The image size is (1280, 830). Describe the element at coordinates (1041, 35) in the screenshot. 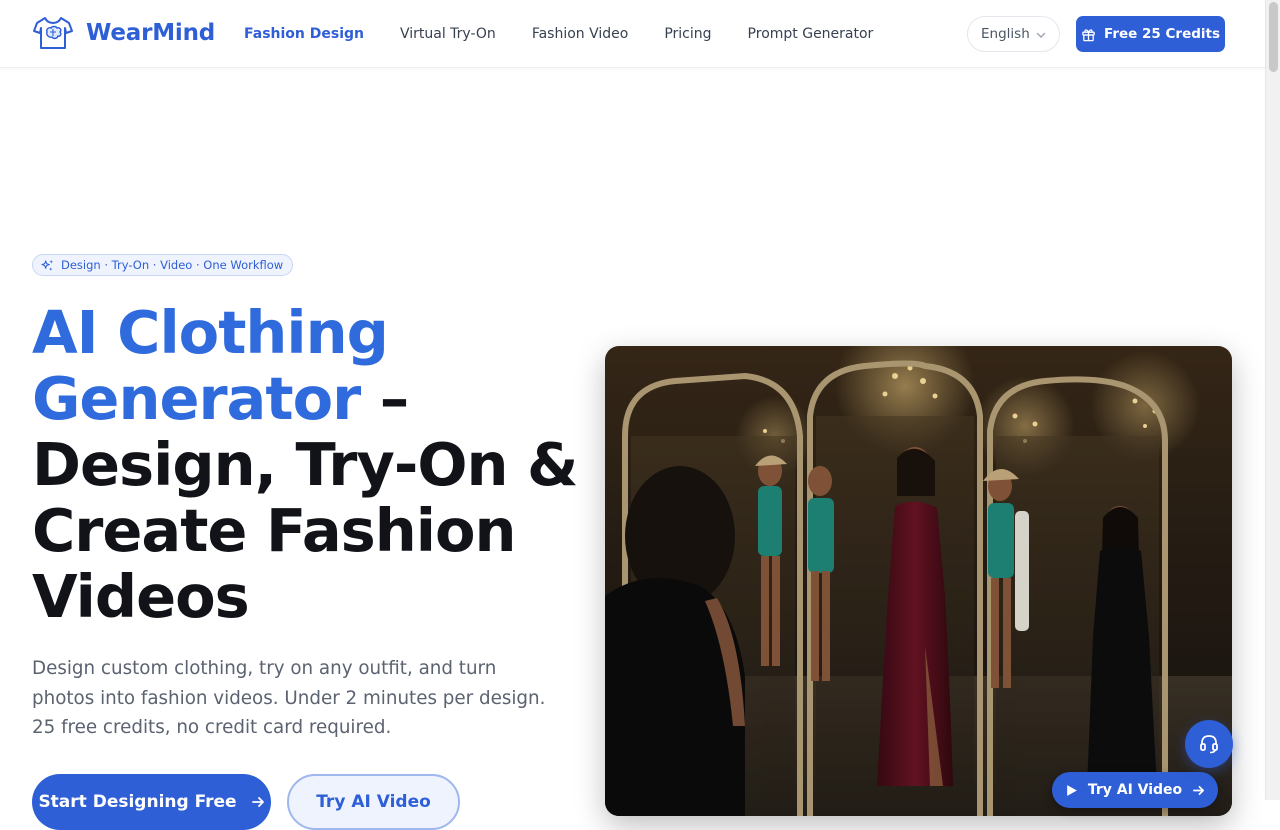

I see `chevron-down-icon` at that location.